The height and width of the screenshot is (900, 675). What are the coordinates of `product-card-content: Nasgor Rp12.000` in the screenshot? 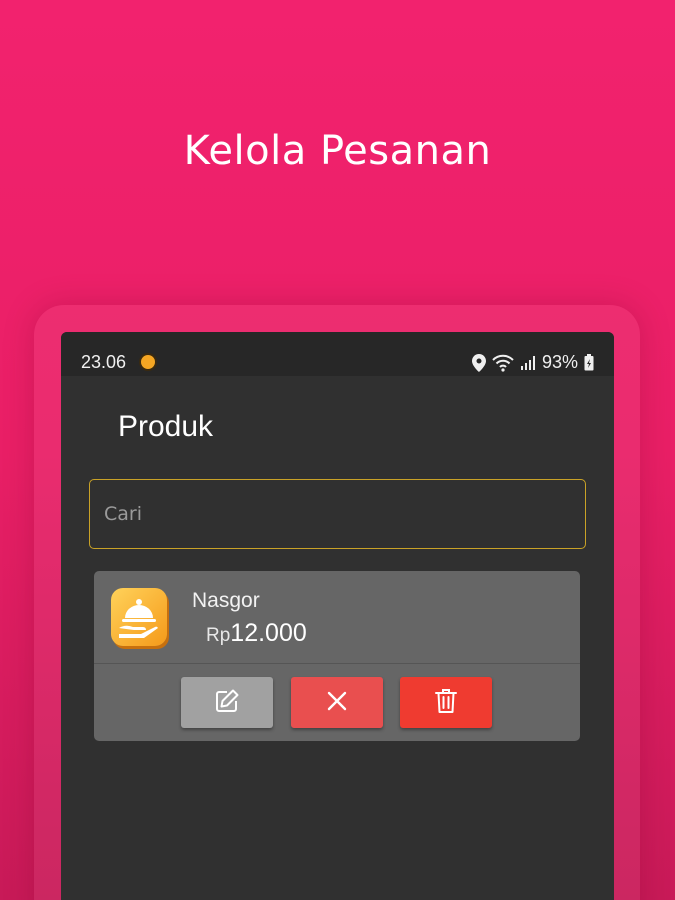 It's located at (337, 617).